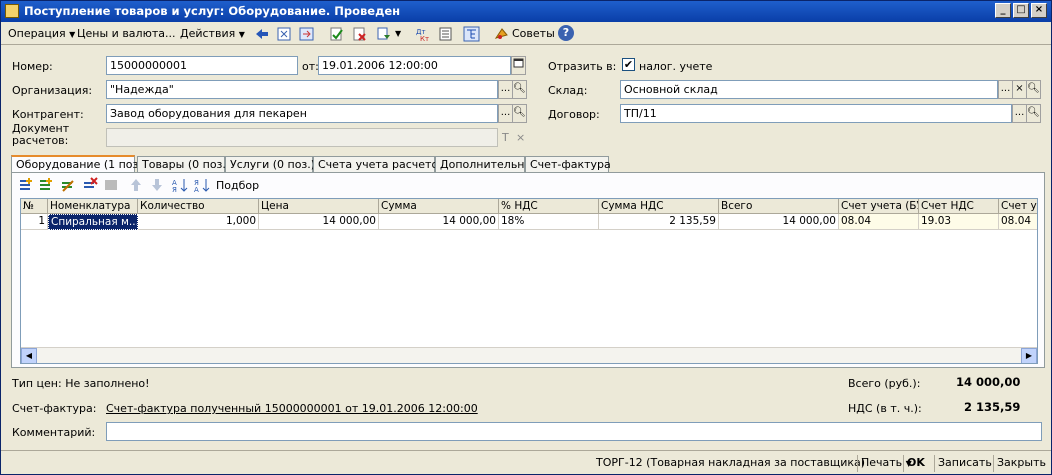 This screenshot has width=1052, height=475. I want to click on scroll-right-icon: ▶, so click(1029, 355).